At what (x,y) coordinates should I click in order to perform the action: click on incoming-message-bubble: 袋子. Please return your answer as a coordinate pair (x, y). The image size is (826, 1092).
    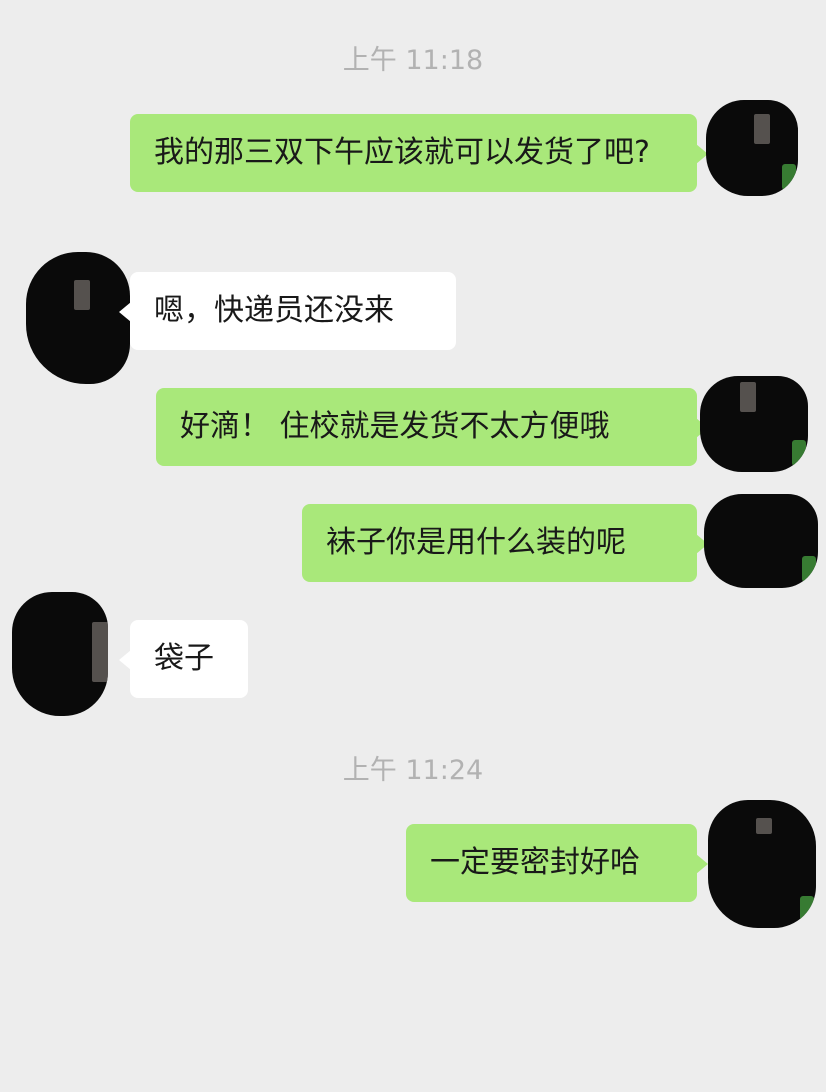
    Looking at the image, I should click on (183, 659).